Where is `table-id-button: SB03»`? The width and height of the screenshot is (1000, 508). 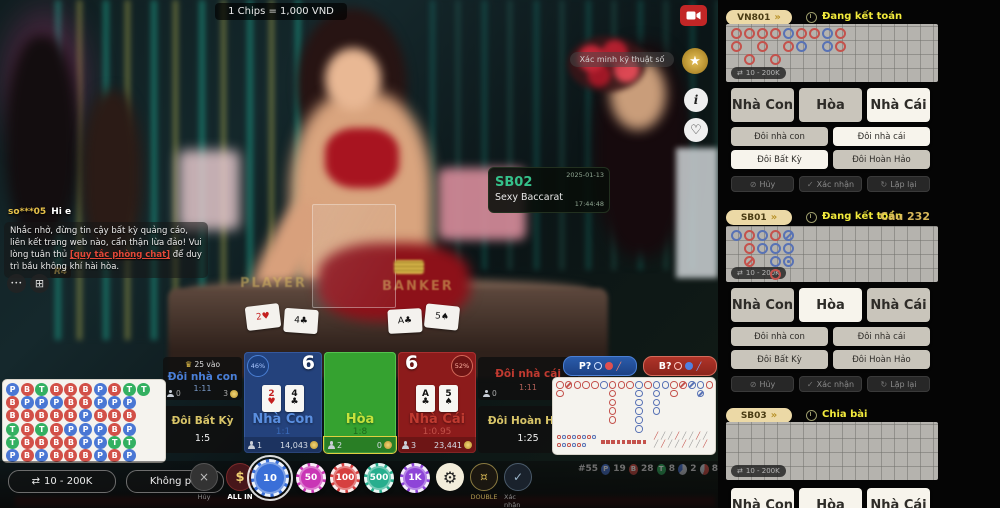
table-id-button: SB03» is located at coordinates (759, 415).